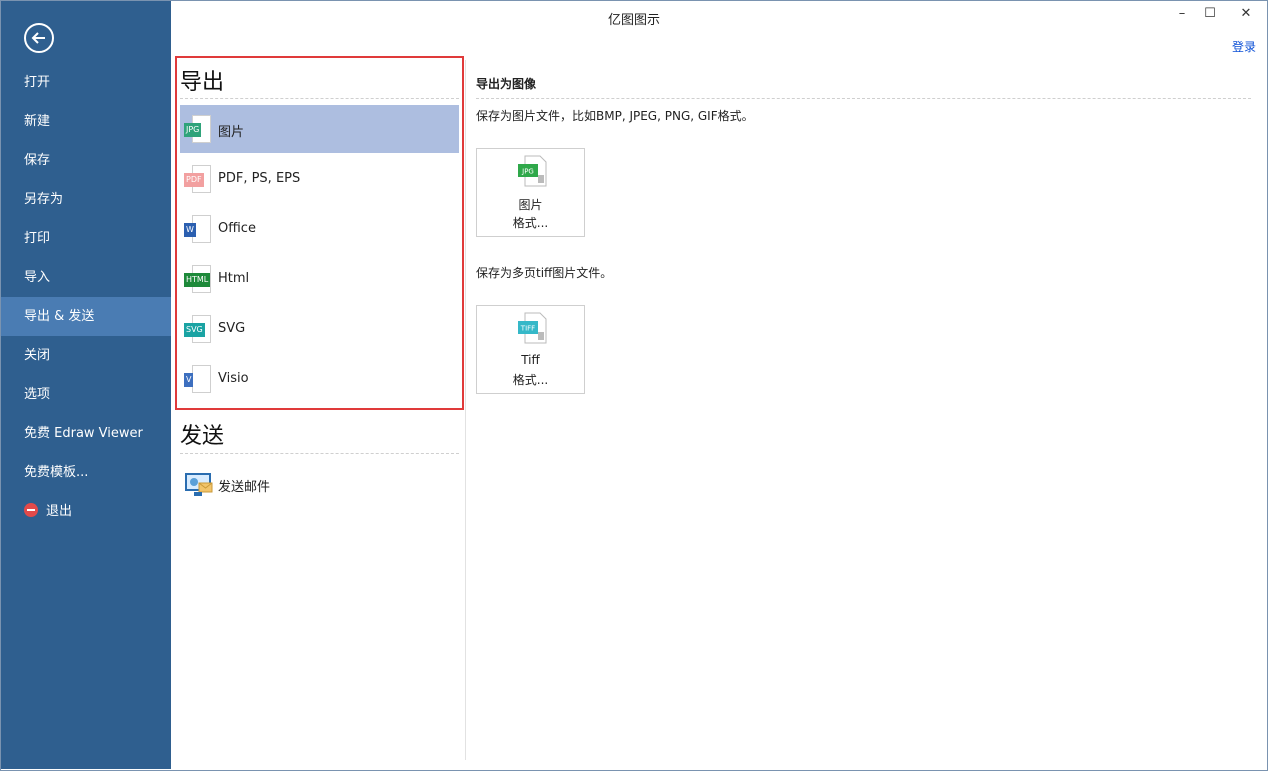  Describe the element at coordinates (465, 410) in the screenshot. I see `panel-divider` at that location.